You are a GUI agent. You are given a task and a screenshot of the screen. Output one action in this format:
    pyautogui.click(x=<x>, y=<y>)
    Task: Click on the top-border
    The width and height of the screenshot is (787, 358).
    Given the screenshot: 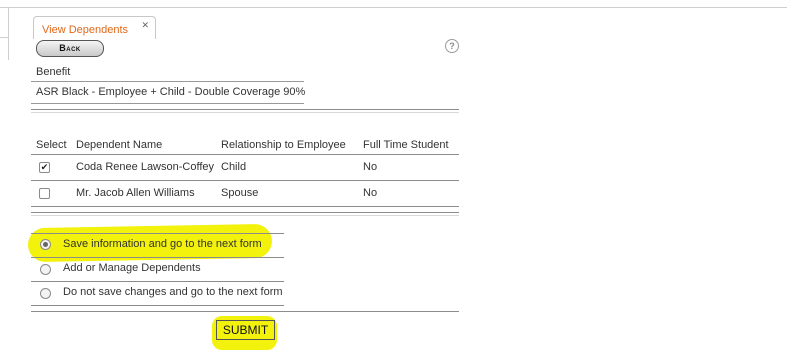 What is the action you would take?
    pyautogui.click(x=393, y=7)
    